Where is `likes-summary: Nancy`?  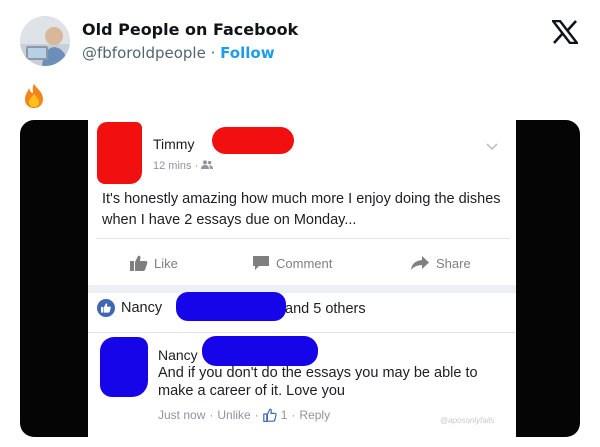
likes-summary: Nancy is located at coordinates (129, 308).